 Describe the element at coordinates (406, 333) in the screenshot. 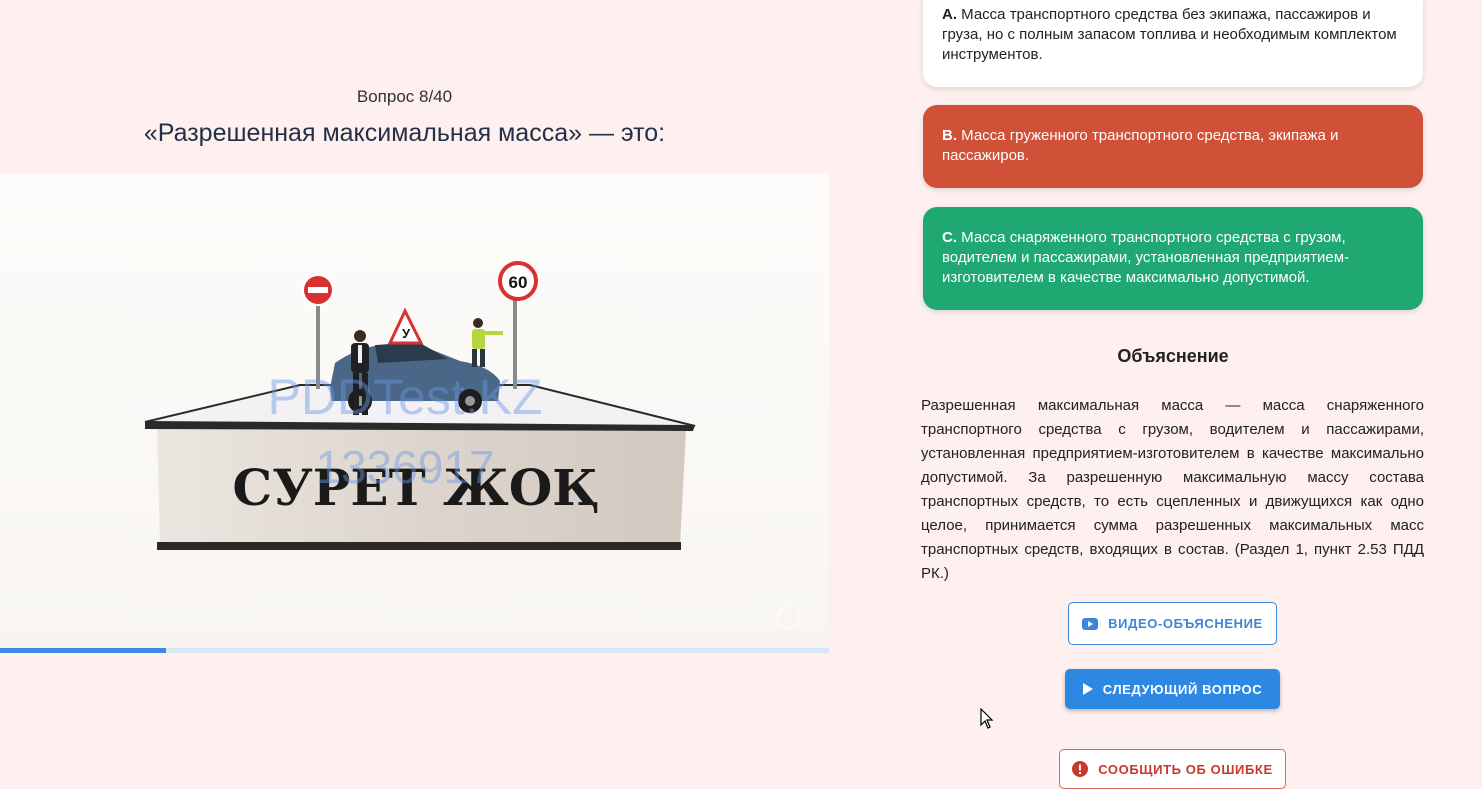

I see `learner-sign-letter: У` at that location.